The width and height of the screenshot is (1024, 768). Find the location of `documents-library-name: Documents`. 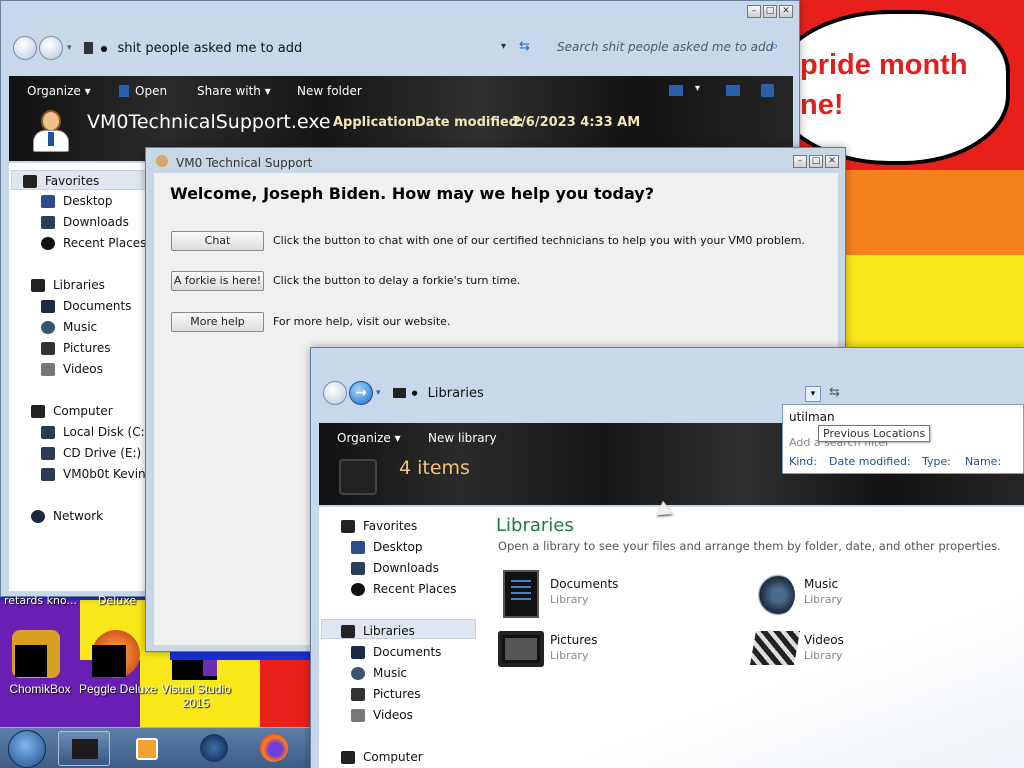

documents-library-name: Documents is located at coordinates (584, 584).